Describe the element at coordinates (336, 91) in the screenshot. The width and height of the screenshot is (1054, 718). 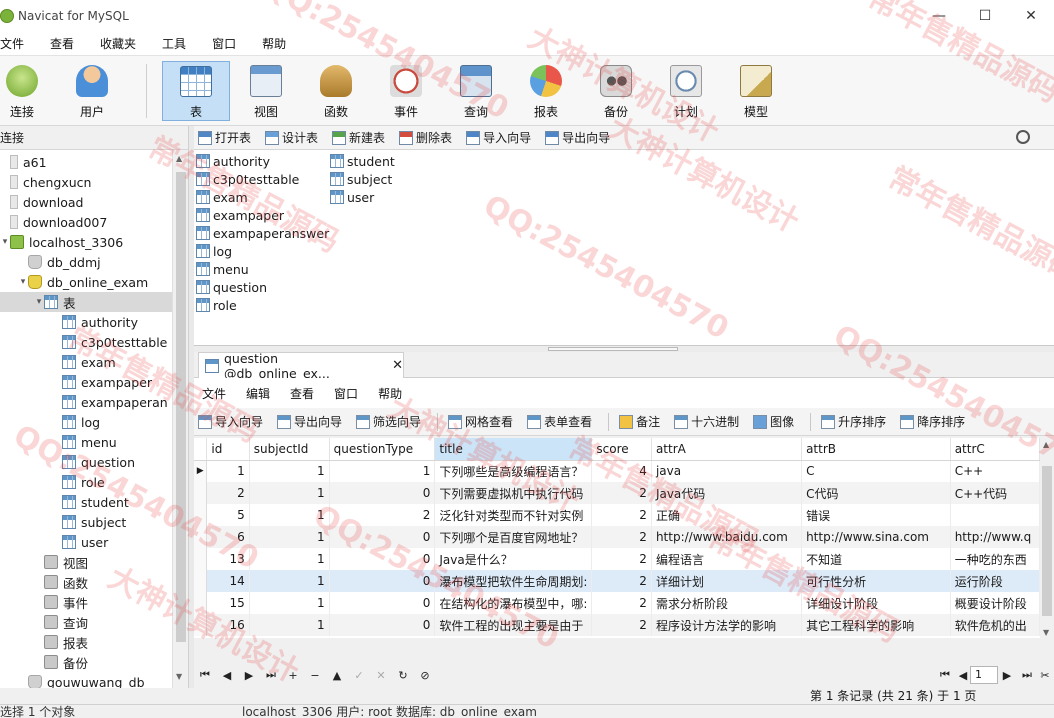
I see `function-button: 函数` at that location.